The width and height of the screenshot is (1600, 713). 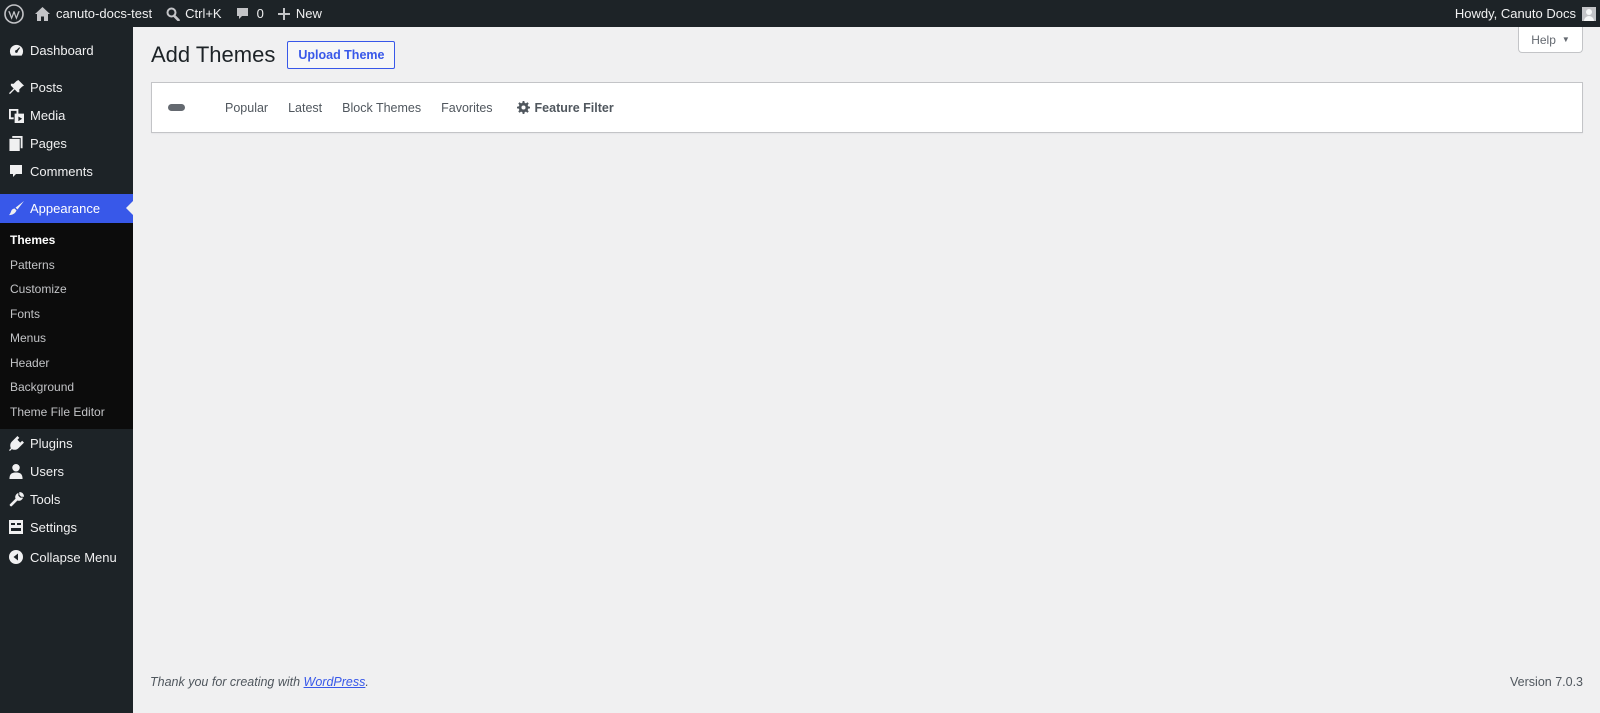 What do you see at coordinates (66, 363) in the screenshot?
I see `submenu-item-header: Header` at bounding box center [66, 363].